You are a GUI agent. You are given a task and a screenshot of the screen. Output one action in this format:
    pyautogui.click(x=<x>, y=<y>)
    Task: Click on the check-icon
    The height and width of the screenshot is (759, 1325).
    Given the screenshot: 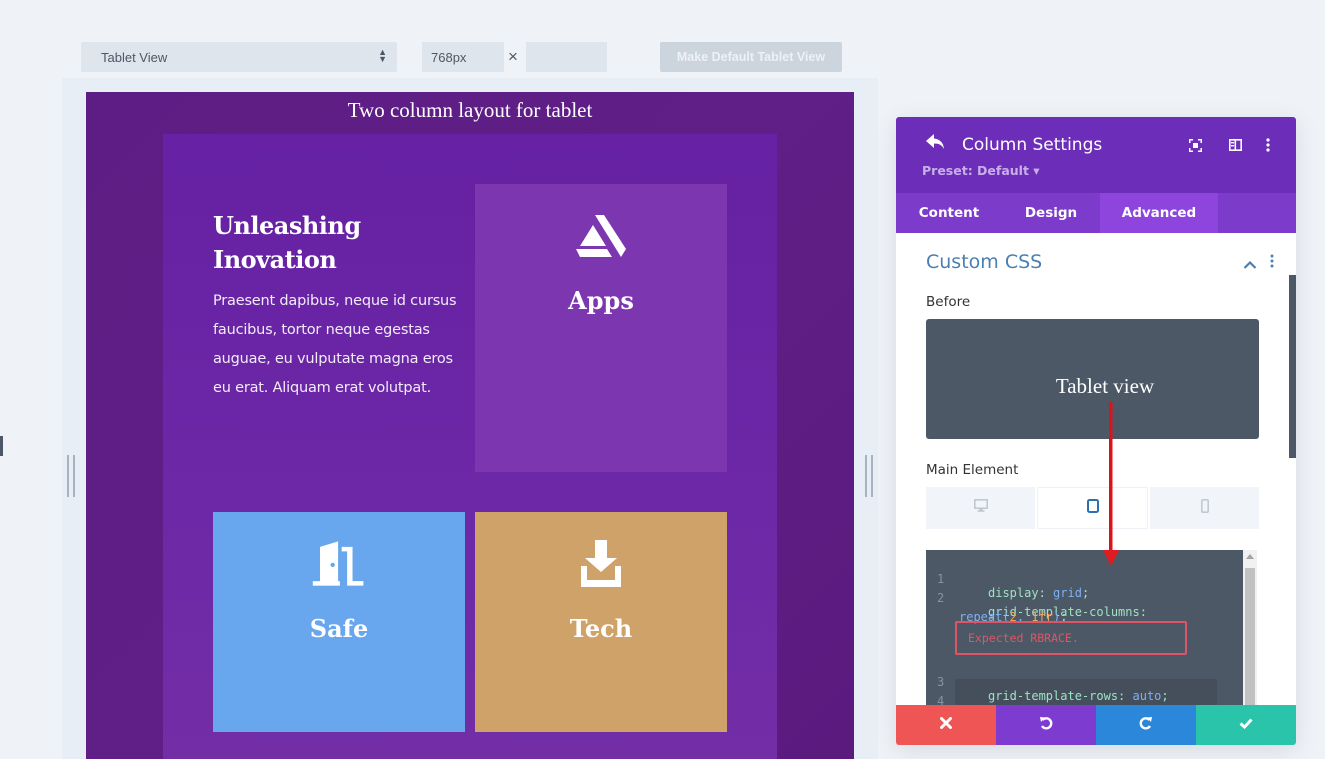 What is the action you would take?
    pyautogui.click(x=1246, y=725)
    